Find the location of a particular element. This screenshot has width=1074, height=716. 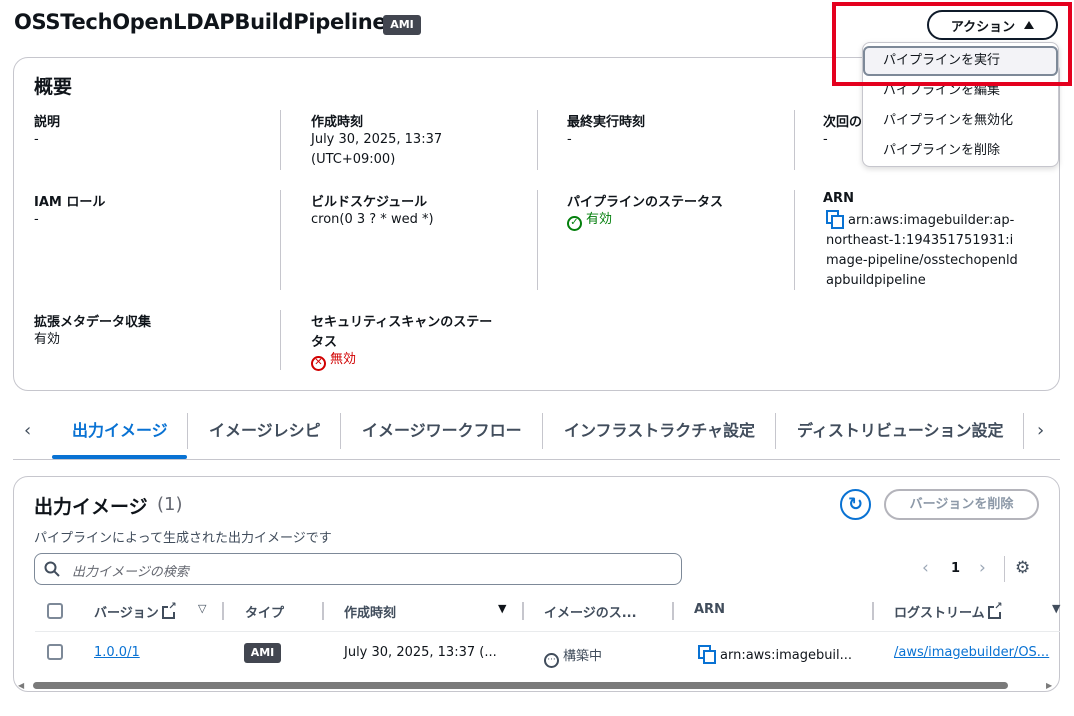

column-header-version: バージョン is located at coordinates (135, 611).